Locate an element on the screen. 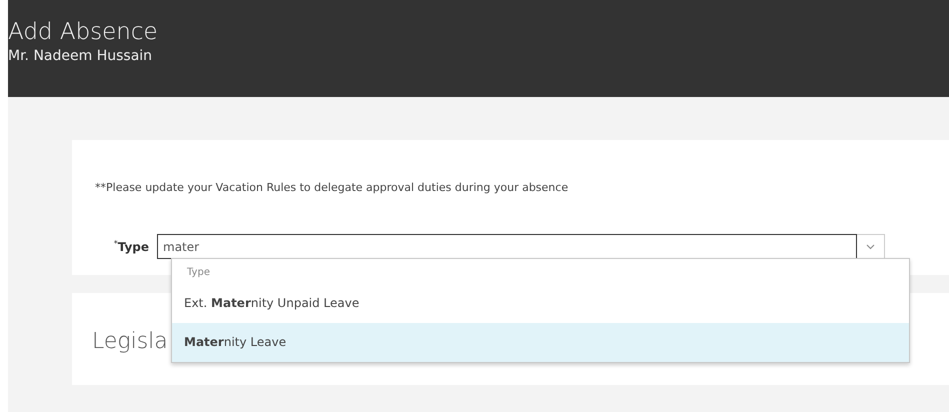  type-field: mater is located at coordinates (507, 246).